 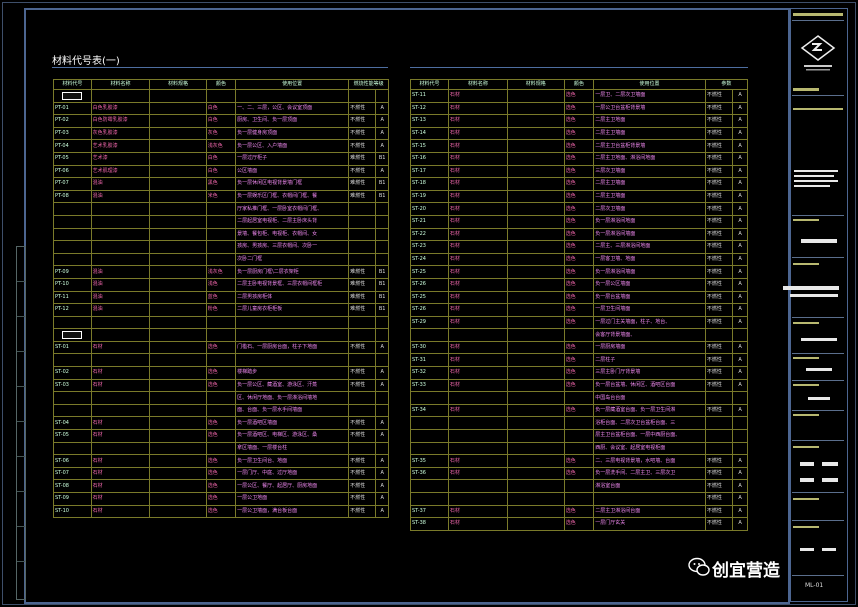 What do you see at coordinates (221, 436) in the screenshot?
I see `table-row: ST-05 石材 选色 负一层酒吧区、电梯区、游泳区、桑 不燃性 A` at bounding box center [221, 436].